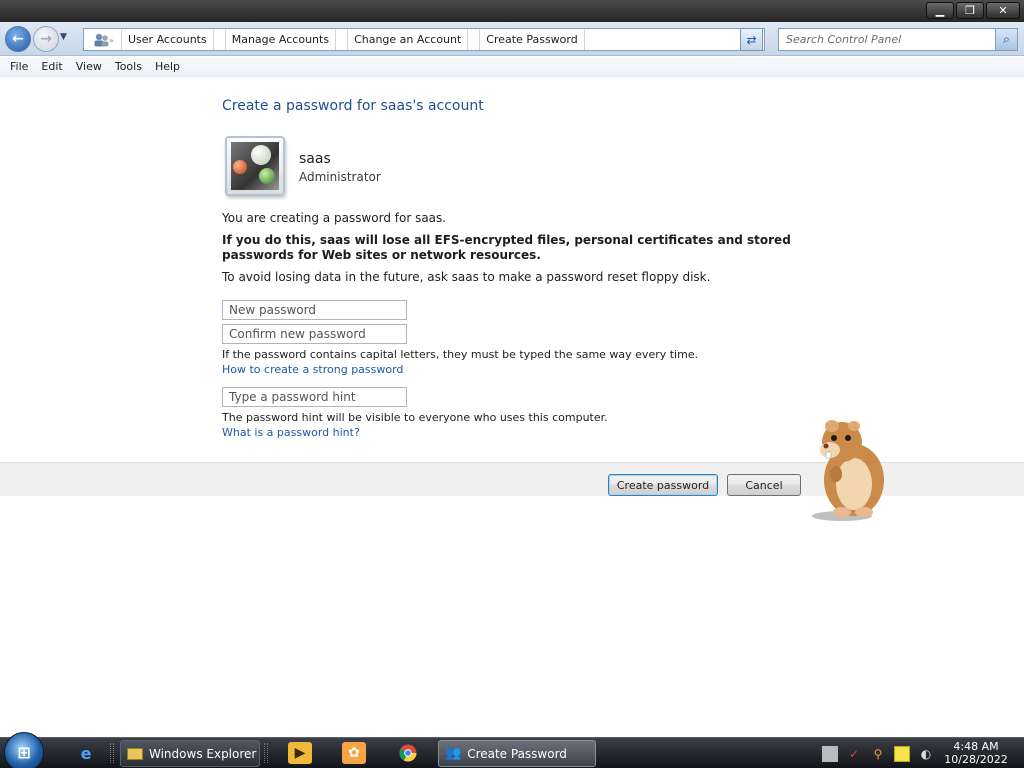  I want to click on search-tray-icon: ⚲, so click(878, 754).